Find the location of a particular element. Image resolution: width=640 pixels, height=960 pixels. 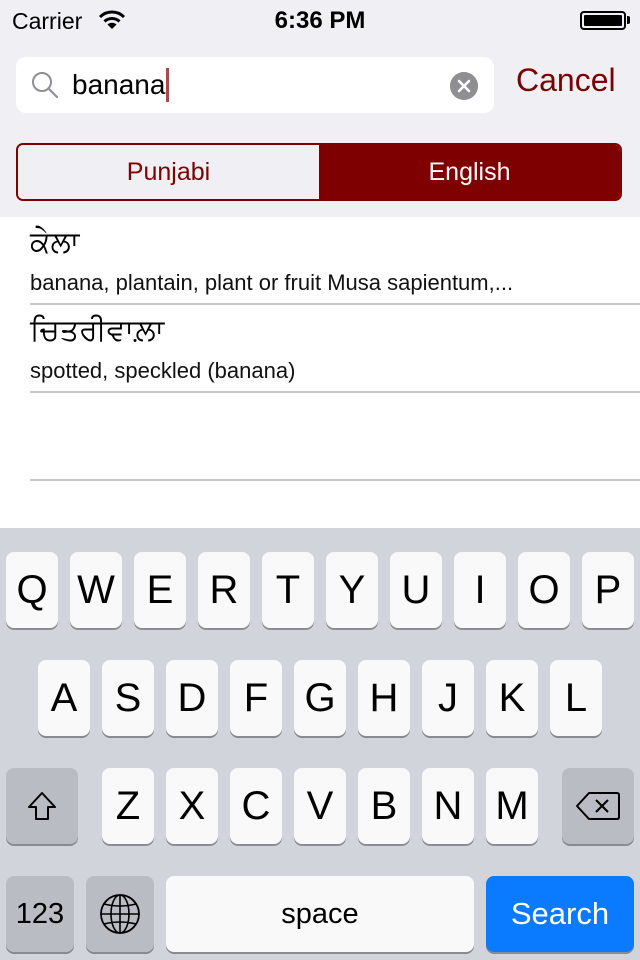

globe-icon is located at coordinates (120, 914).